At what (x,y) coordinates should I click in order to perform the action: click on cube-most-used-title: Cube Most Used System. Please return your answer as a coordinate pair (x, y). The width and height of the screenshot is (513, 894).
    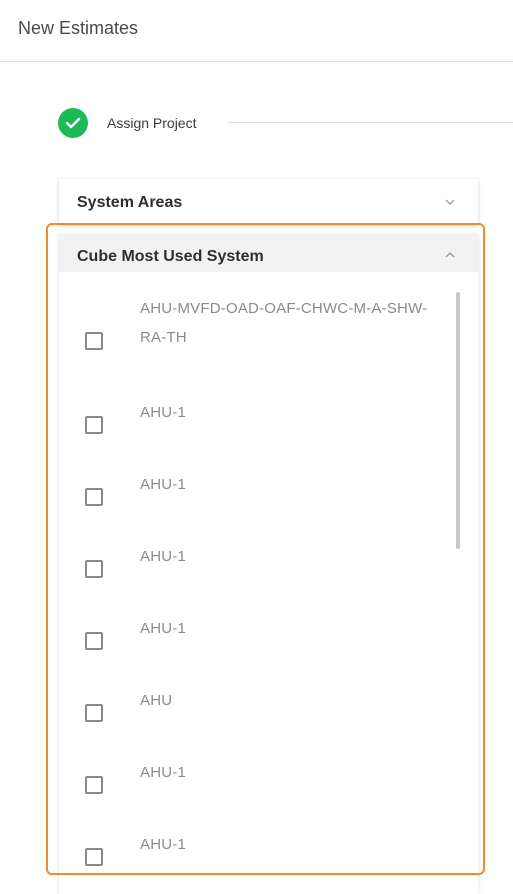
    Looking at the image, I should click on (170, 256).